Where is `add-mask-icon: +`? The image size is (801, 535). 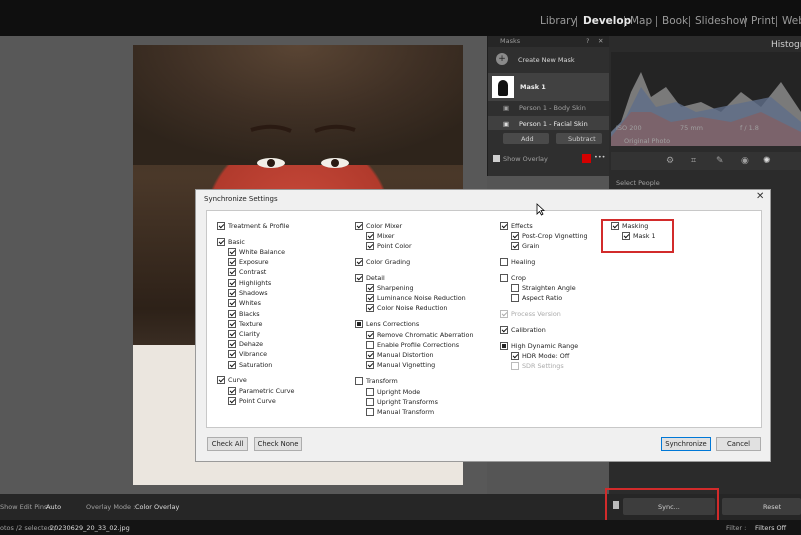 add-mask-icon: + is located at coordinates (502, 59).